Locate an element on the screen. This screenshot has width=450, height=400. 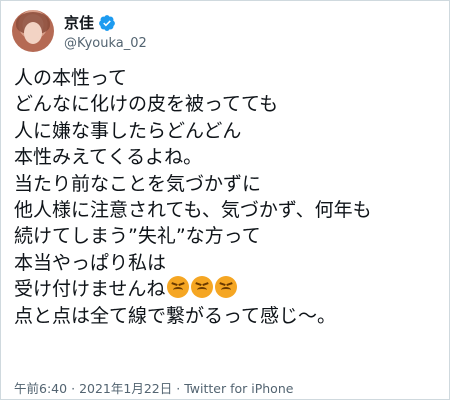
user-handle: @Kyouka_02 is located at coordinates (105, 43).